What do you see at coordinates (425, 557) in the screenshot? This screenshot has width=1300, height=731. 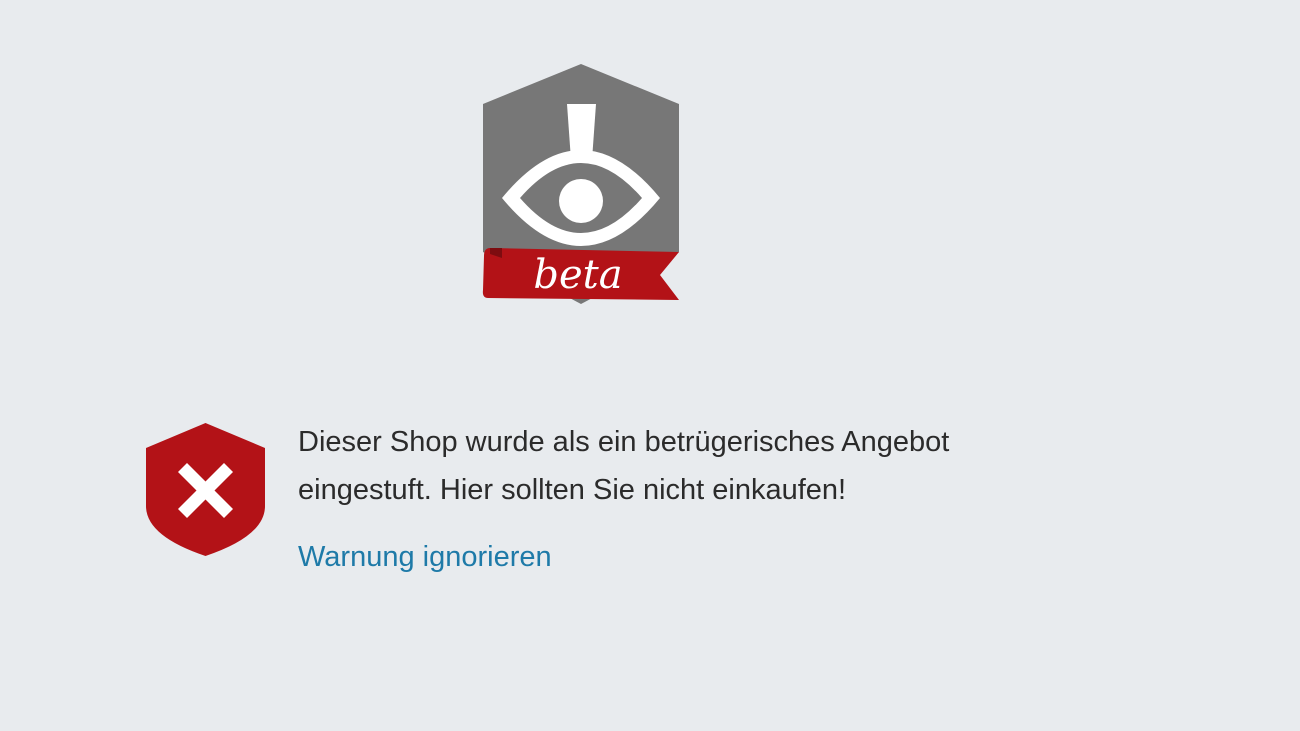 I see `ignore-warning-link: Warnung ignorieren` at bounding box center [425, 557].